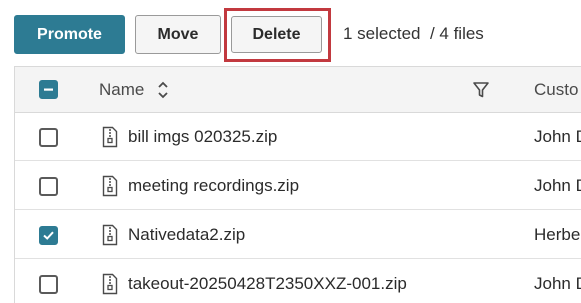  I want to click on checkmark-icon, so click(48, 235).